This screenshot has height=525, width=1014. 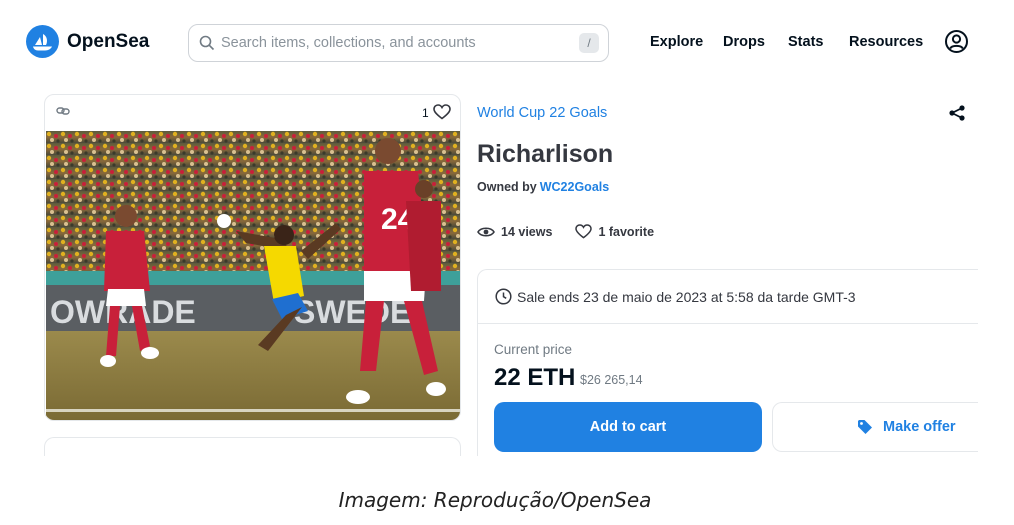 What do you see at coordinates (42, 41) in the screenshot?
I see `opensea-logo-icon` at bounding box center [42, 41].